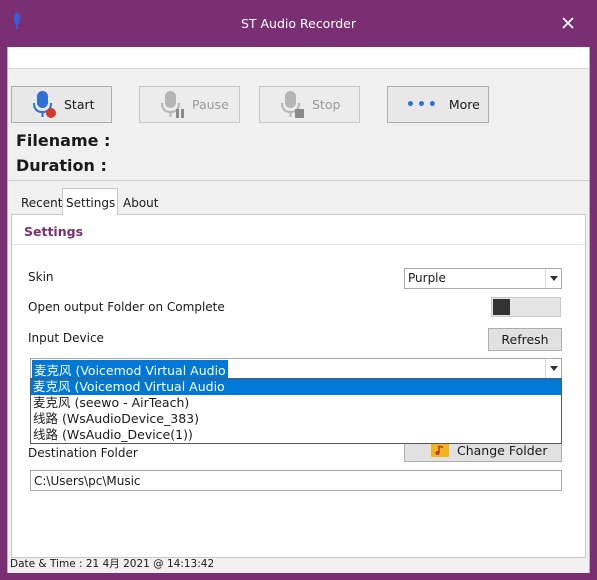 This screenshot has height=580, width=597. What do you see at coordinates (61, 165) in the screenshot?
I see `duration-label: Duration :` at bounding box center [61, 165].